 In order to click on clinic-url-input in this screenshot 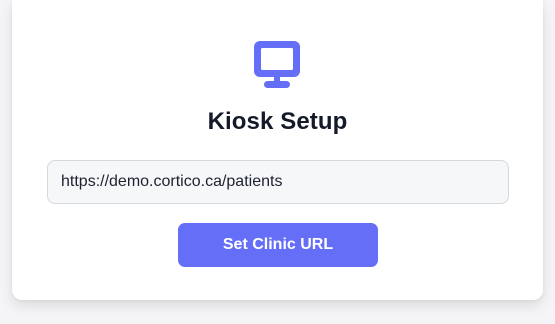, I will do `click(278, 182)`.